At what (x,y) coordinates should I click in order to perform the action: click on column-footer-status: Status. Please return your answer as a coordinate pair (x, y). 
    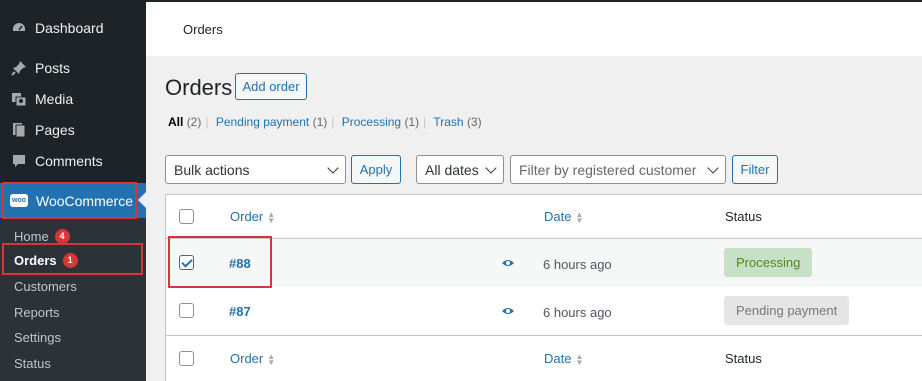
    Looking at the image, I should click on (743, 358).